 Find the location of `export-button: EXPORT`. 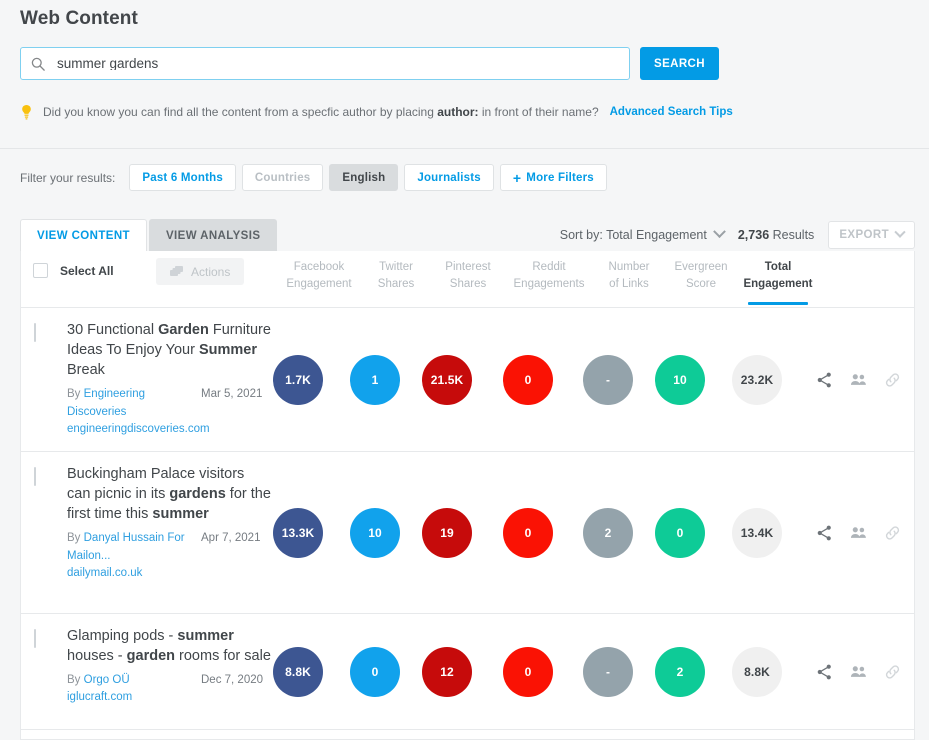

export-button: EXPORT is located at coordinates (871, 235).